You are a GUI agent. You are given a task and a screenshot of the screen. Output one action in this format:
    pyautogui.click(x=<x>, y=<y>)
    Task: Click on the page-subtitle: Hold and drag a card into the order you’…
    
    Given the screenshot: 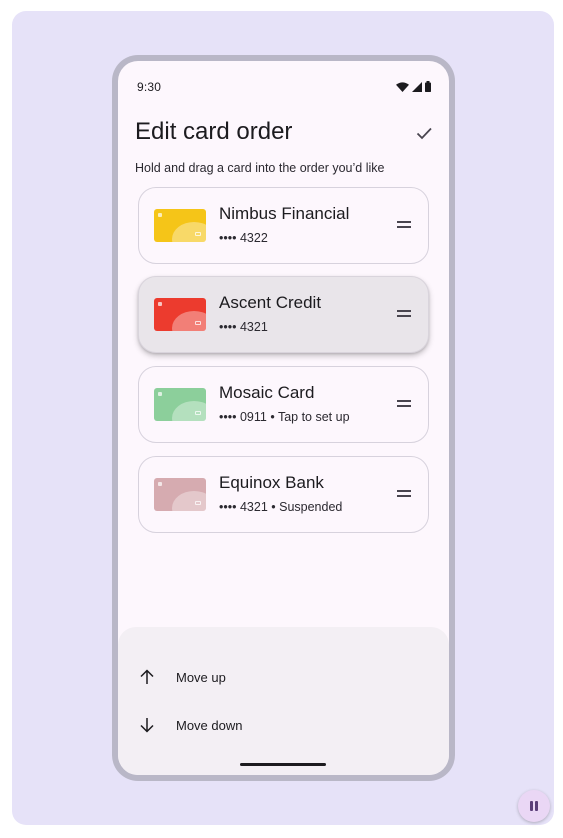 What is the action you would take?
    pyautogui.click(x=260, y=168)
    